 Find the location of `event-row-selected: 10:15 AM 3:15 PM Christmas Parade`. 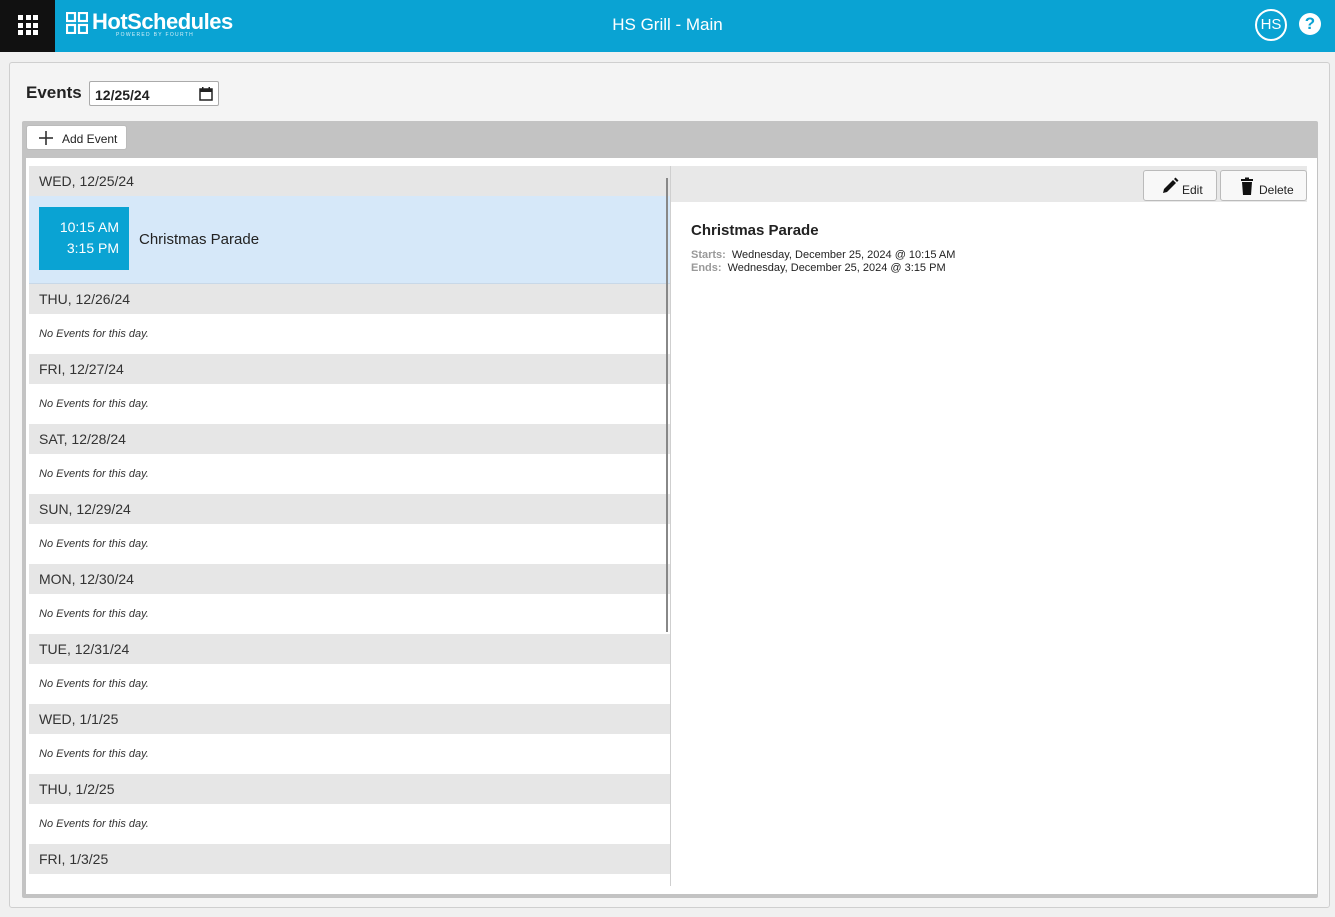

event-row-selected: 10:15 AM 3:15 PM Christmas Parade is located at coordinates (349, 240).